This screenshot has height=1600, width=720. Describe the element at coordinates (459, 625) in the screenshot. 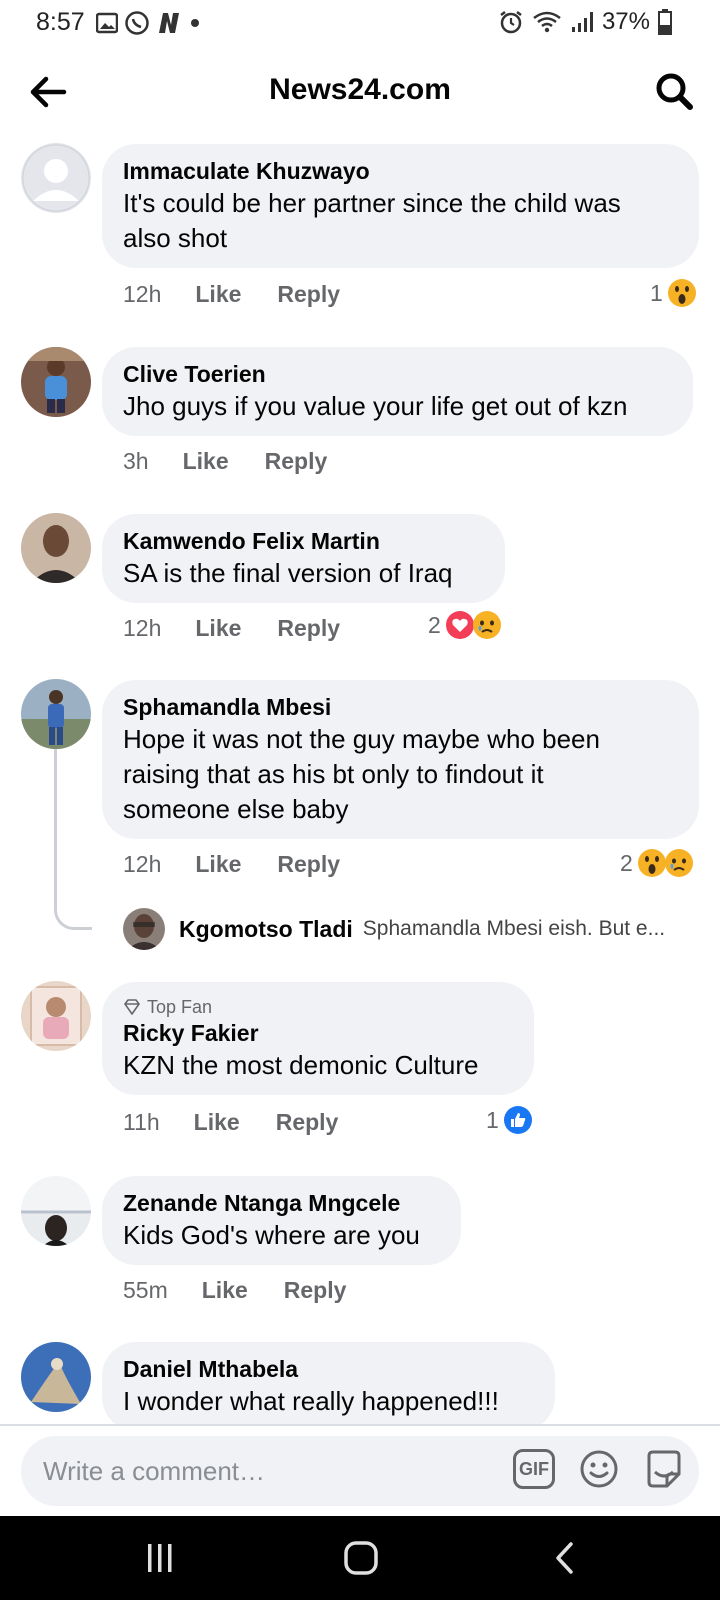

I see `love-reaction-icon` at that location.